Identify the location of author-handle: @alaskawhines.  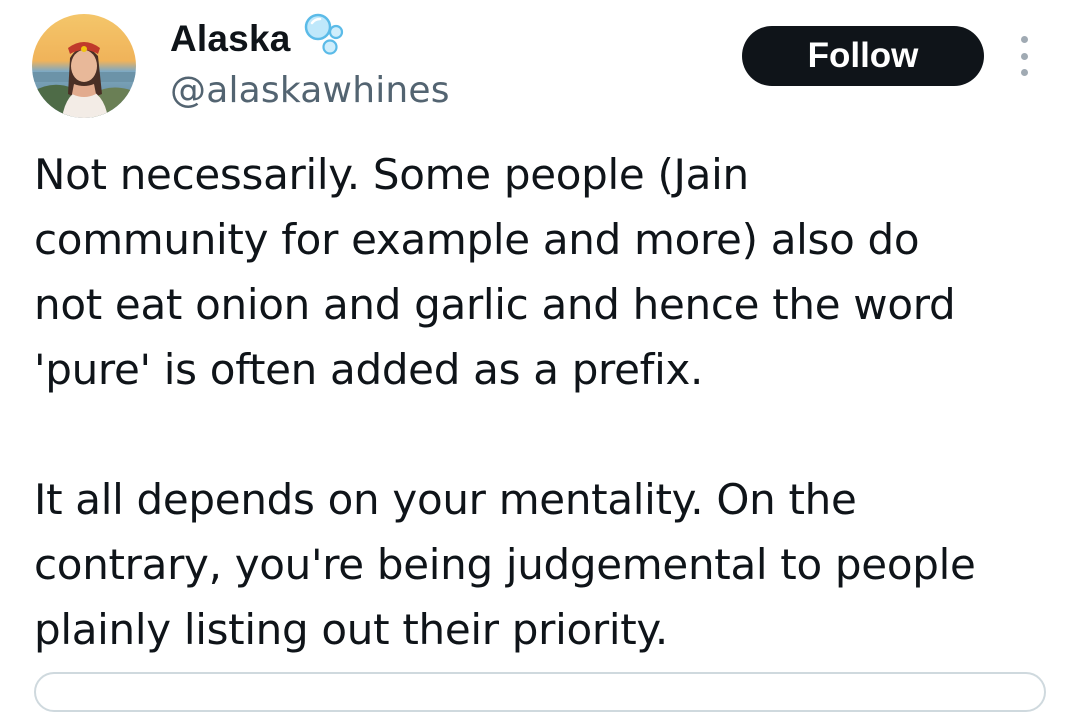
(310, 90).